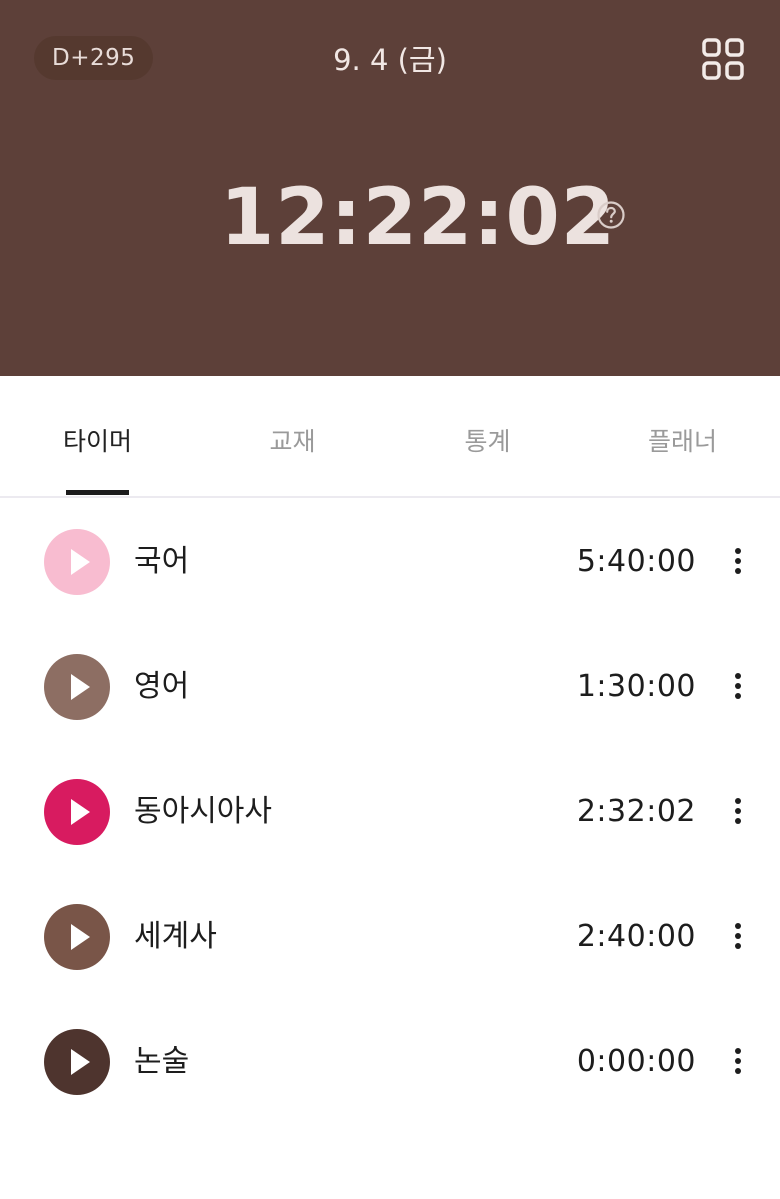 This screenshot has width=780, height=1199. What do you see at coordinates (162, 1061) in the screenshot?
I see `subject-name: 논술` at bounding box center [162, 1061].